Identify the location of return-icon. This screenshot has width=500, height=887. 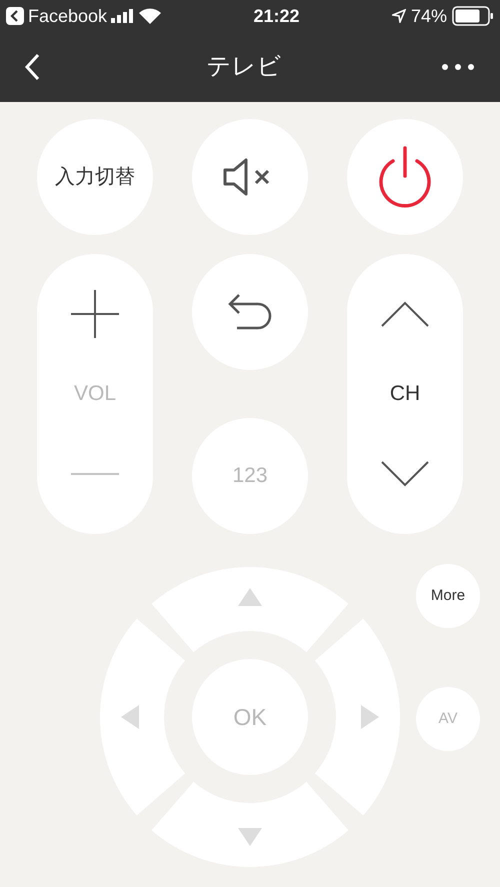
(250, 312).